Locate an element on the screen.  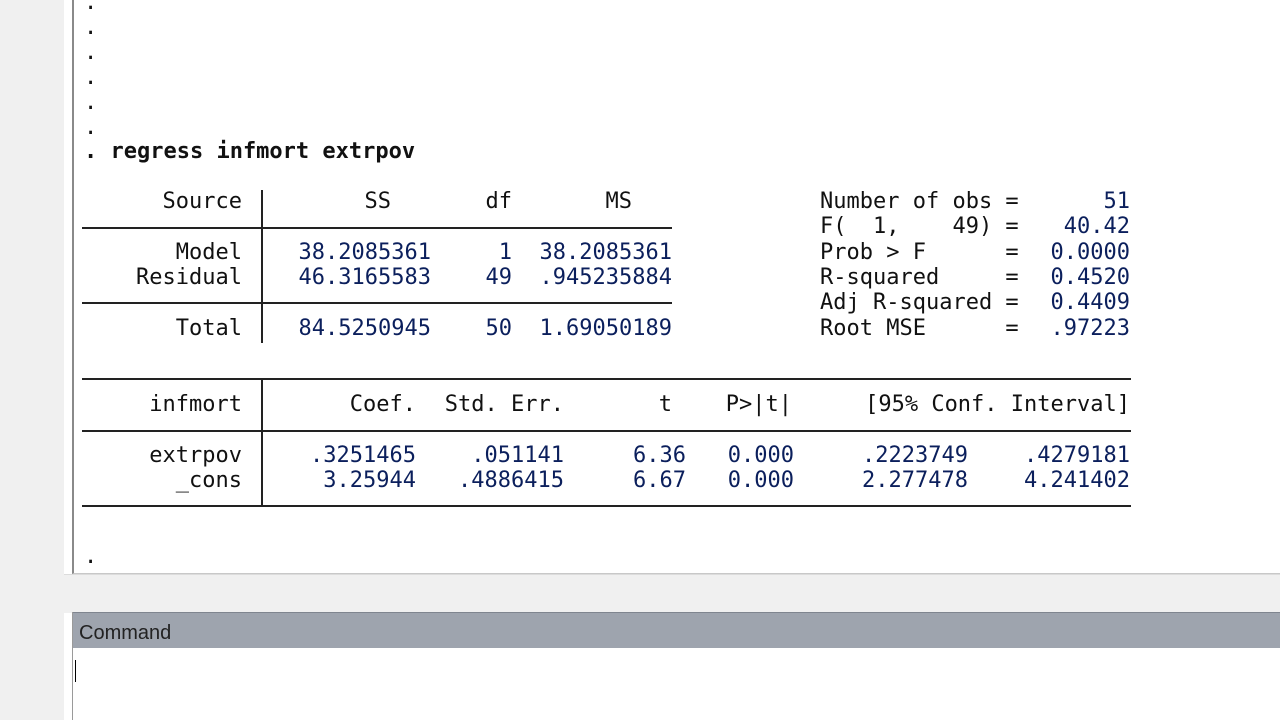
anova-rule-top is located at coordinates (377, 228).